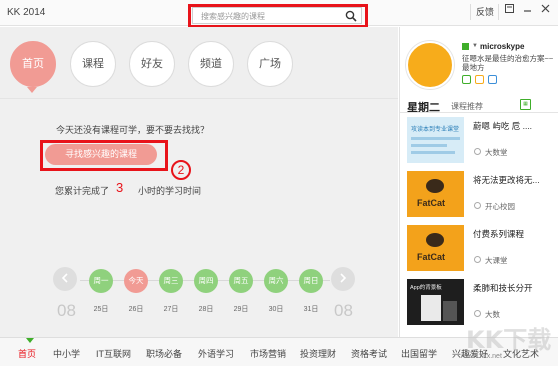 This screenshot has width=558, height=366. What do you see at coordinates (318, 353) in the screenshot?
I see `category-investment: 投资理财` at bounding box center [318, 353].